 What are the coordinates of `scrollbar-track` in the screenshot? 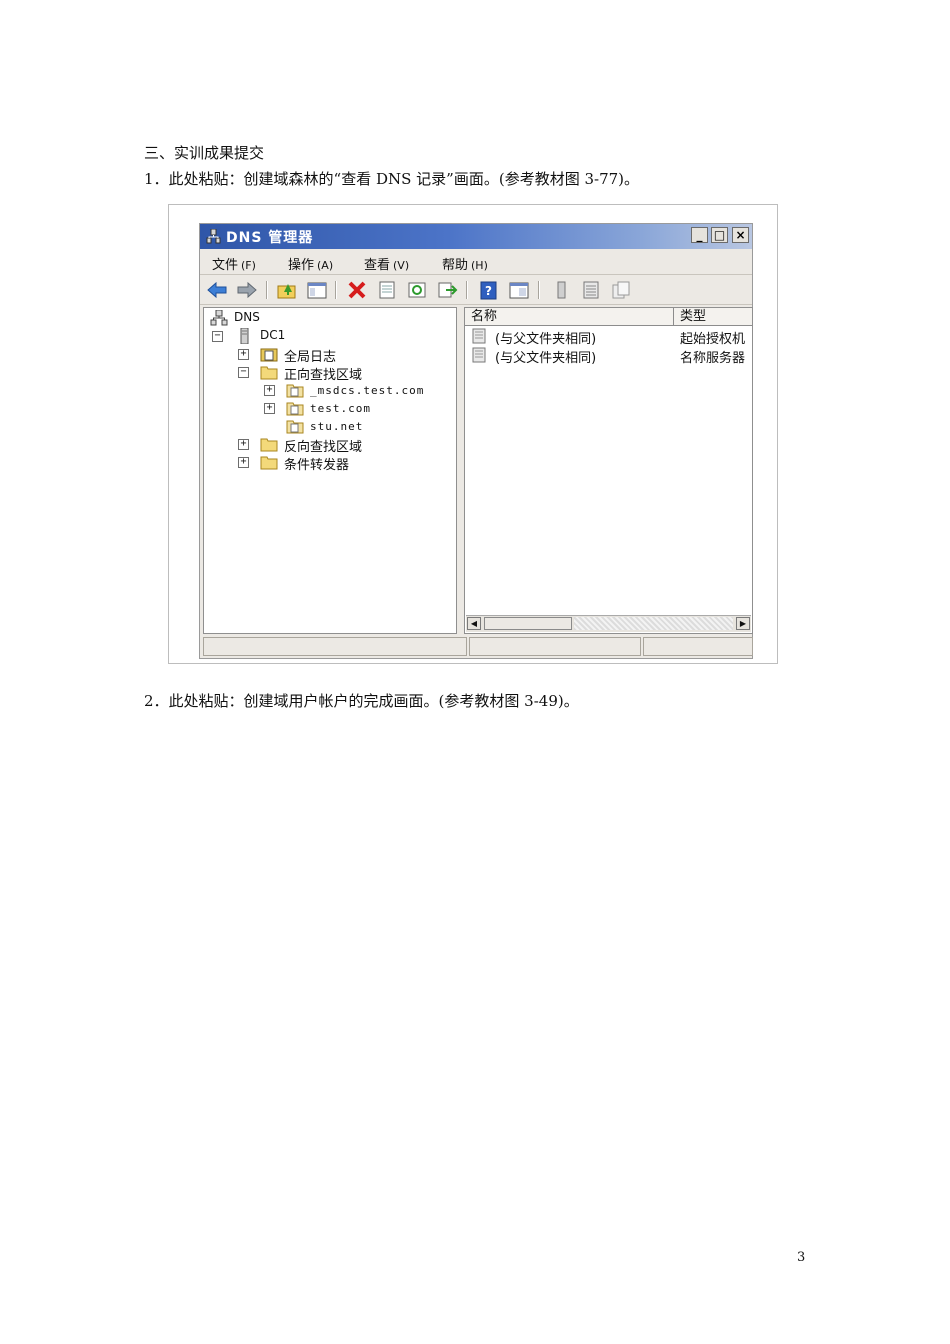 It's located at (653, 623).